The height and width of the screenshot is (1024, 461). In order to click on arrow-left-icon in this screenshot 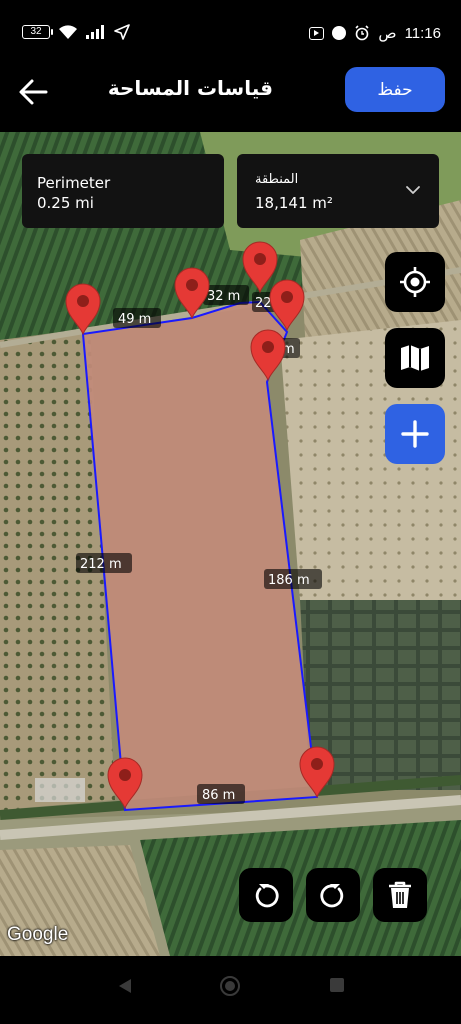, I will do `click(33, 92)`.